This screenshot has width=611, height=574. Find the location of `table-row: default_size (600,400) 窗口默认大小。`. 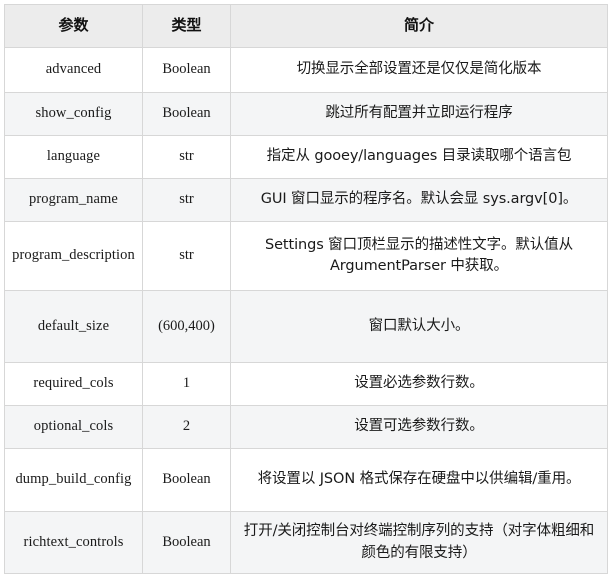

table-row: default_size (600,400) 窗口默认大小。 is located at coordinates (306, 326).